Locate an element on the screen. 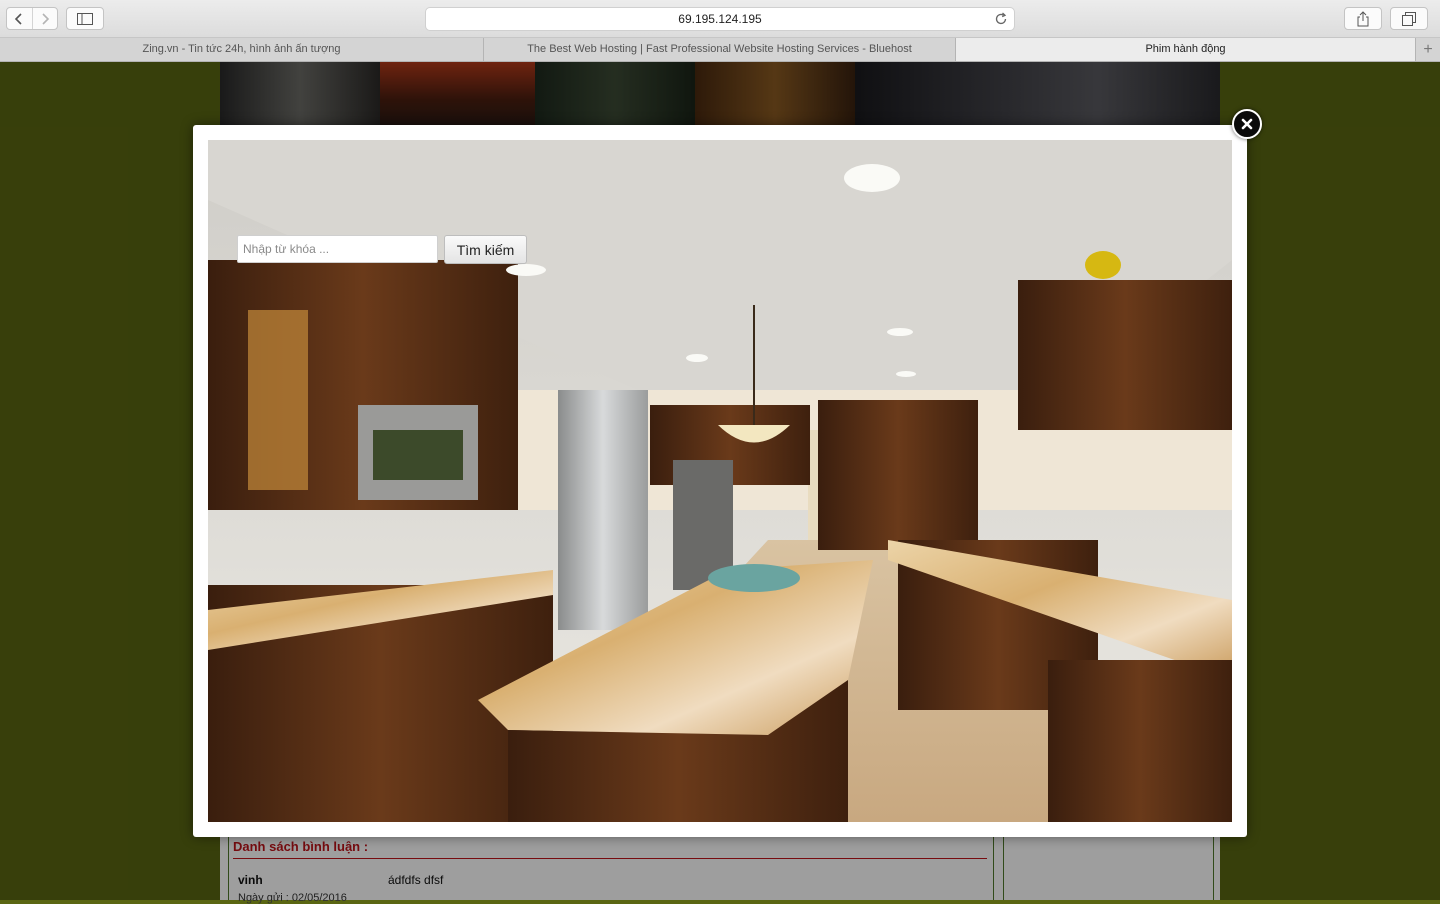 The height and width of the screenshot is (904, 1440). back-button is located at coordinates (19, 18).